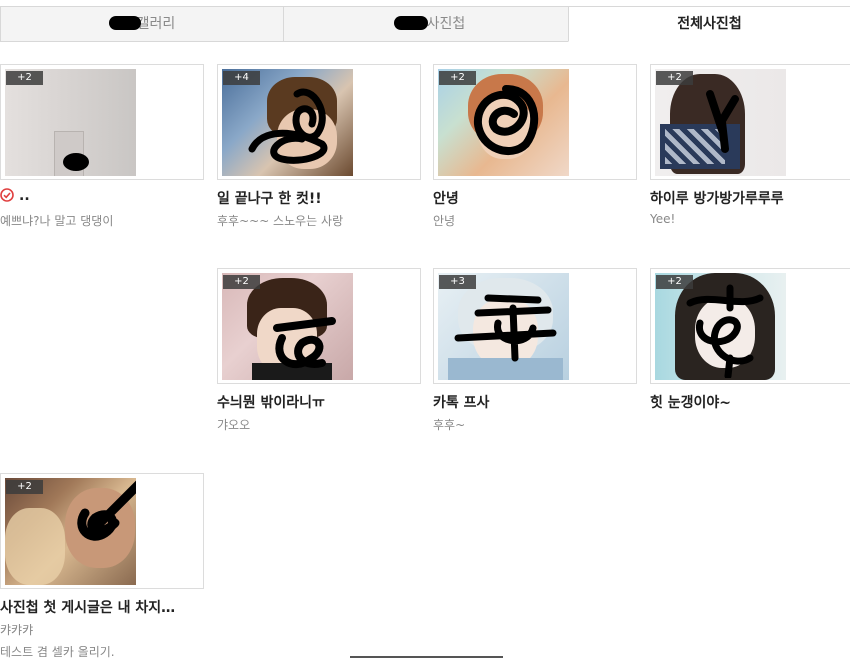 Image resolution: width=850 pixels, height=660 pixels. I want to click on album-title: 하이루 방가방가루루루, so click(717, 199).